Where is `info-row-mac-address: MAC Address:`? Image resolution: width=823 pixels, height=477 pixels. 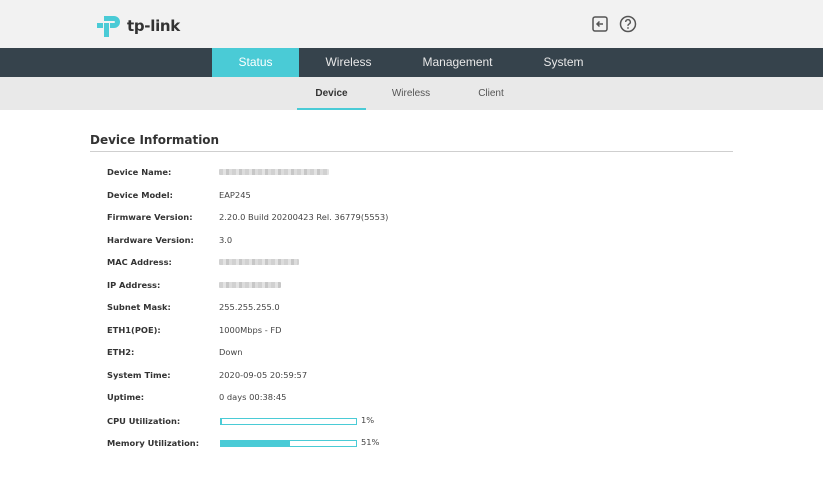 info-row-mac-address: MAC Address: is located at coordinates (407, 264).